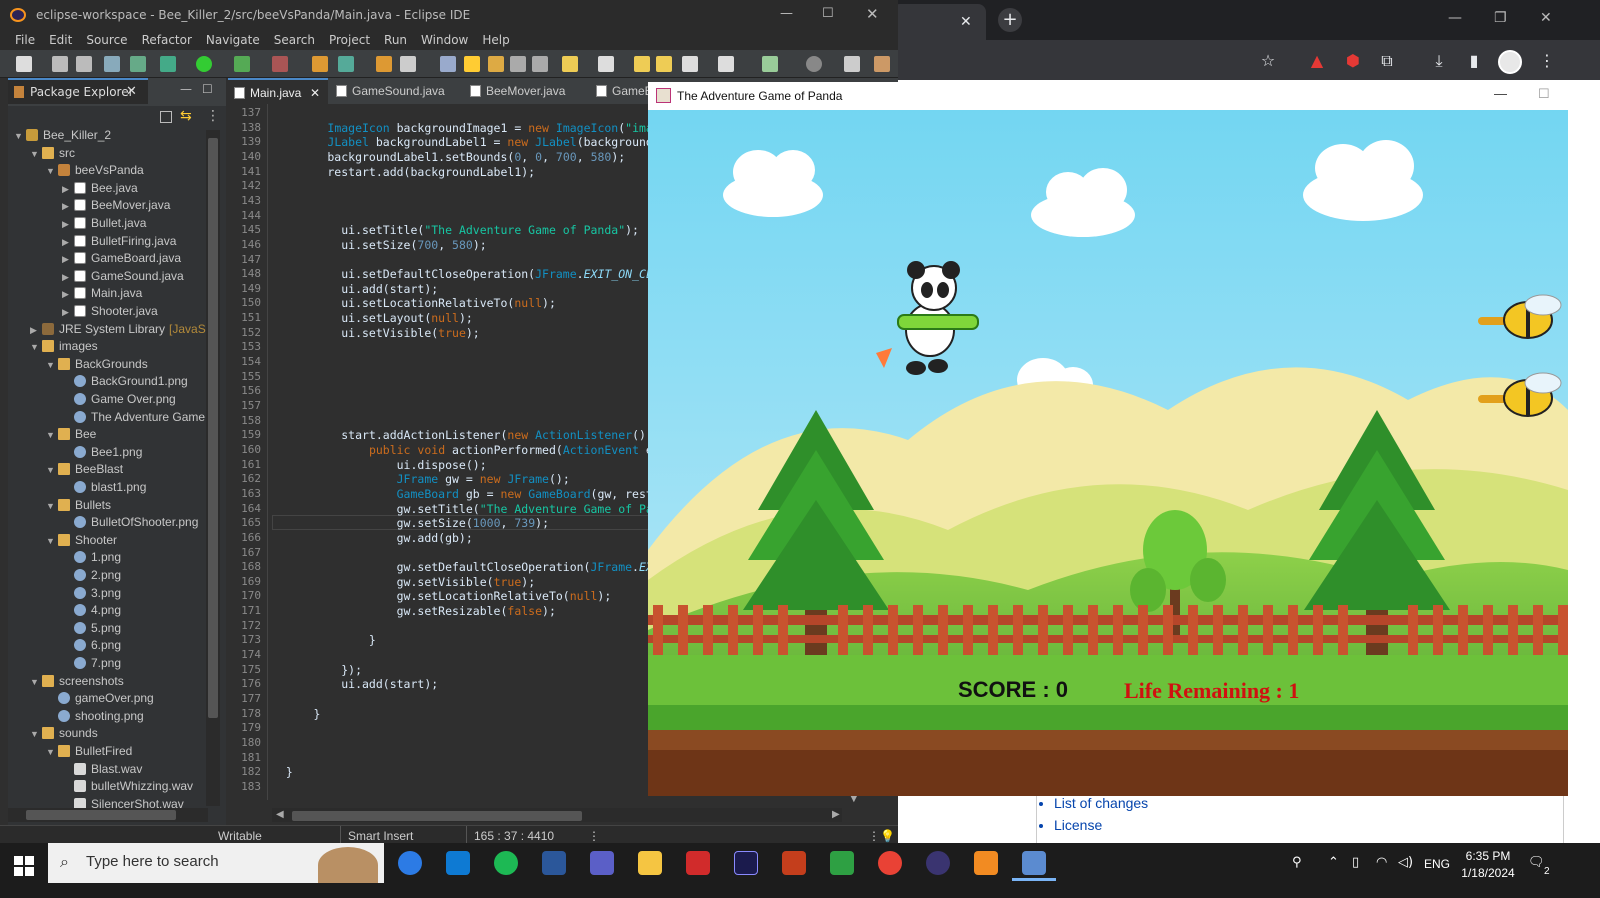  Describe the element at coordinates (1455, 18) in the screenshot. I see `minimize-icon: —` at that location.